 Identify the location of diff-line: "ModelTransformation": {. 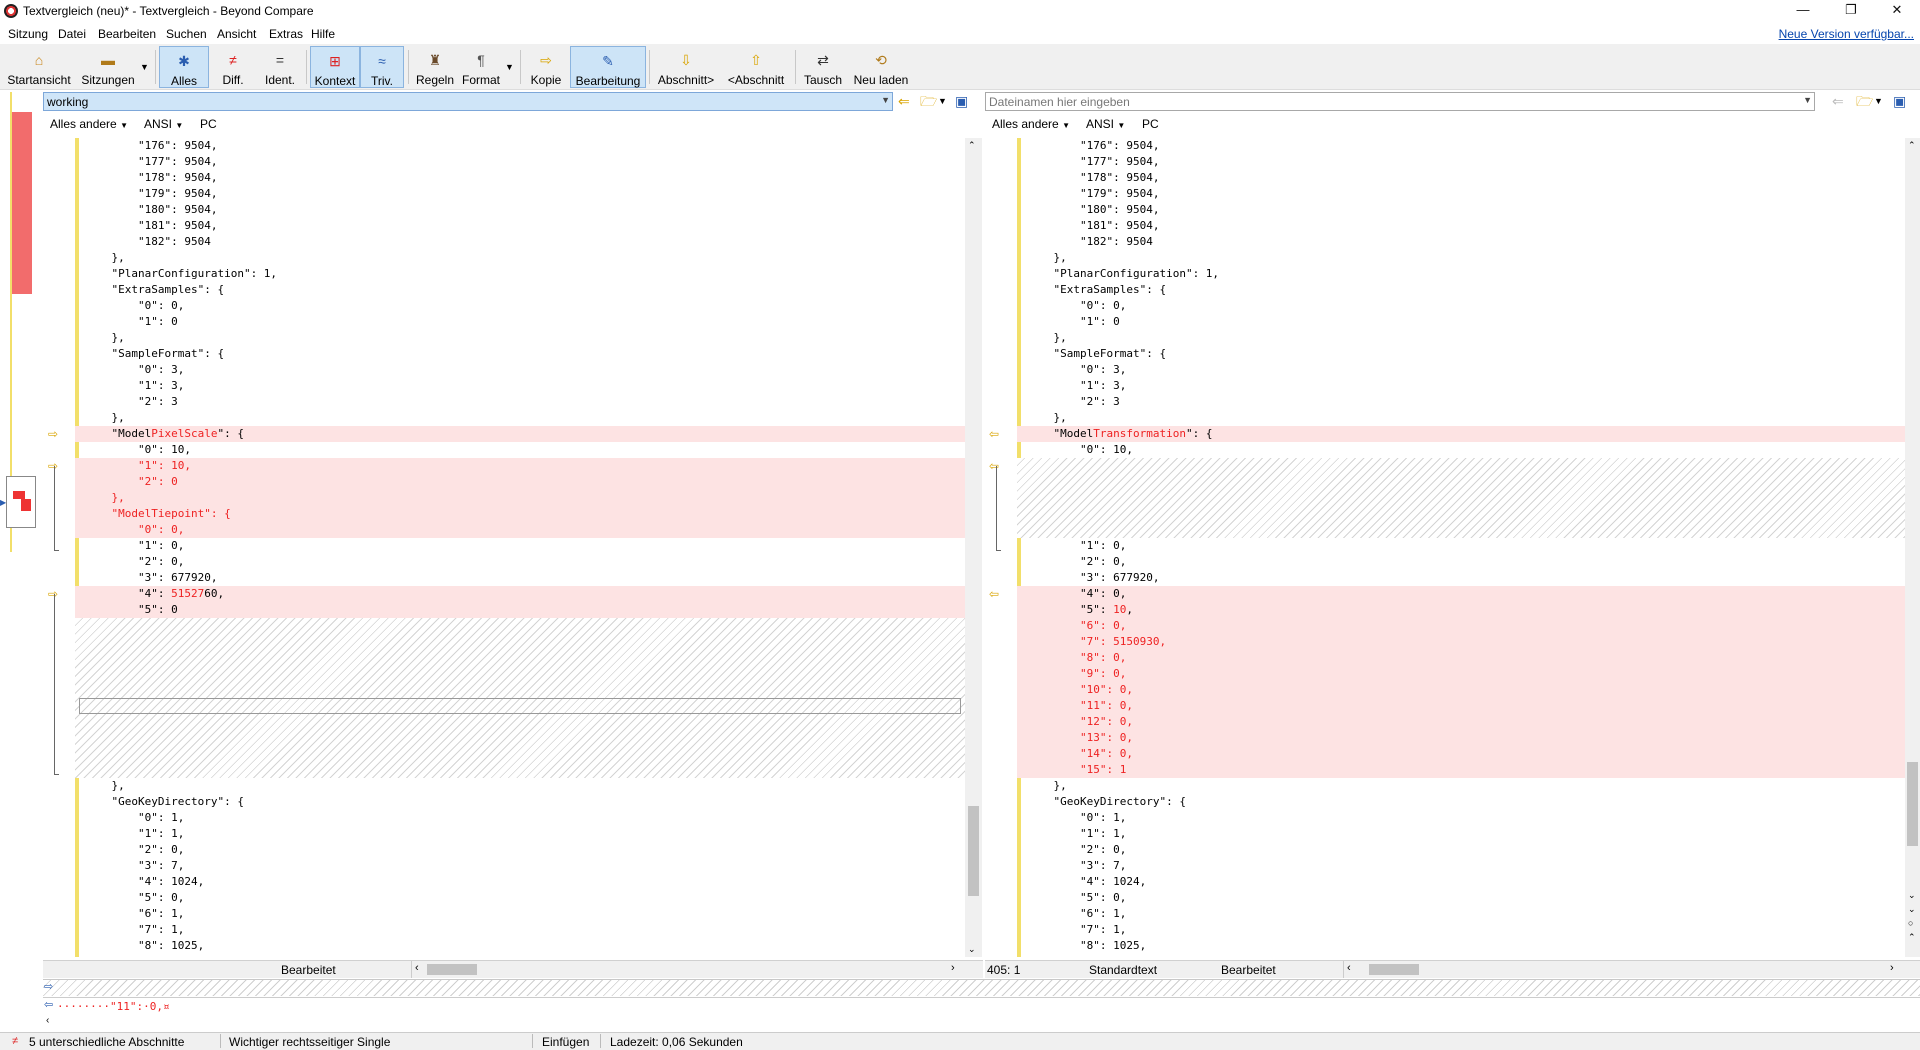
(1461, 434).